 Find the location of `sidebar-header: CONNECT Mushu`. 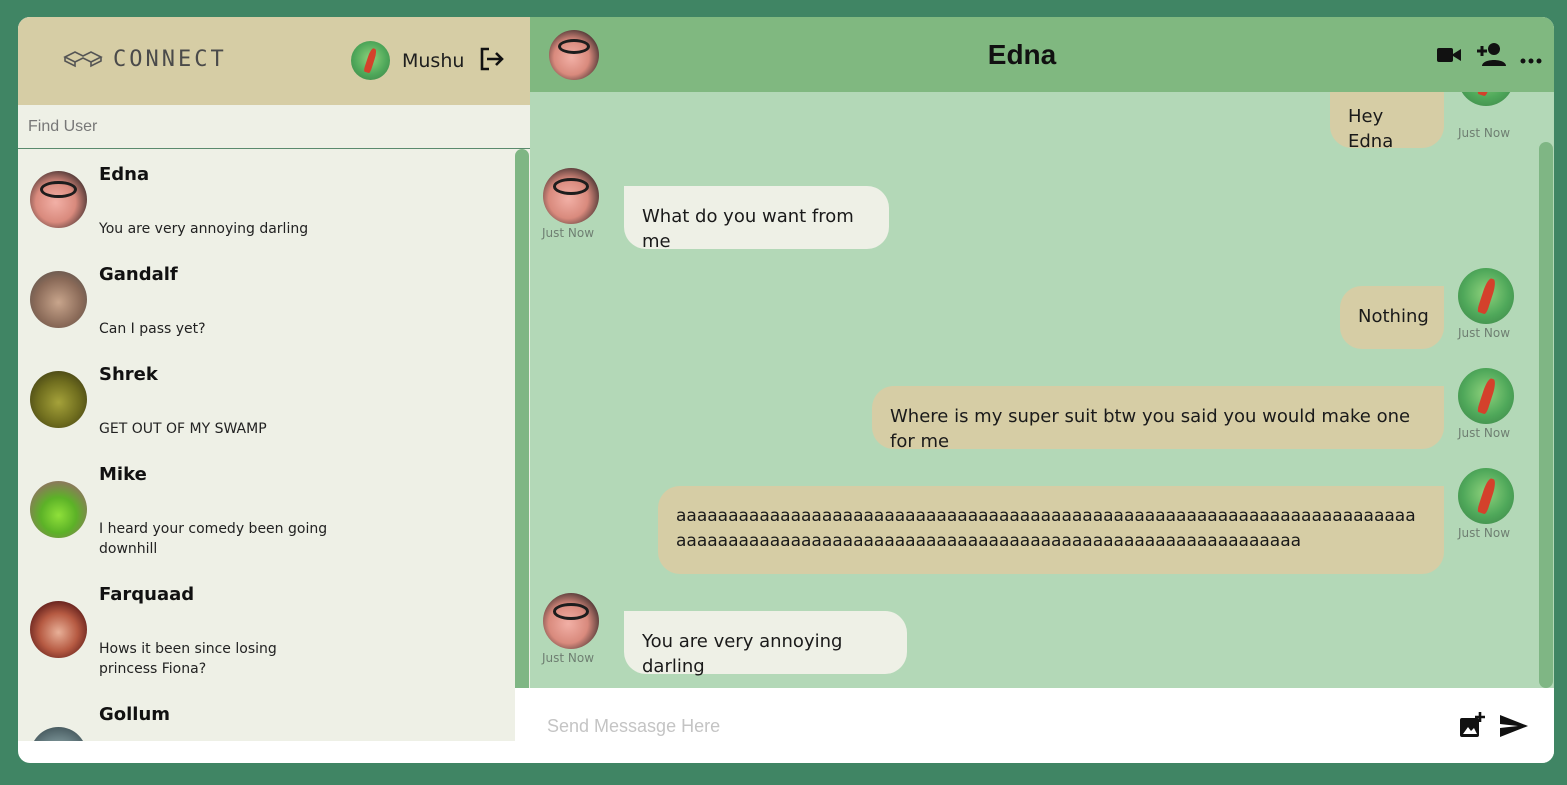

sidebar-header: CONNECT Mushu is located at coordinates (274, 61).